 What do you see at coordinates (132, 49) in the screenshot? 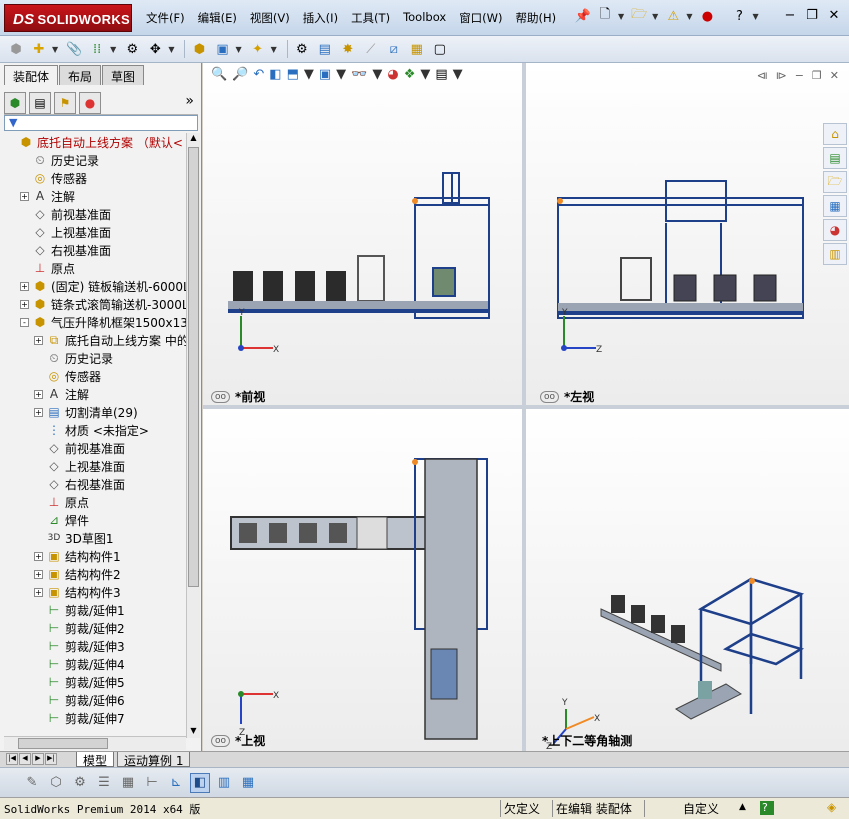
I see `smart-fasteners-icon: ⚙` at bounding box center [132, 49].